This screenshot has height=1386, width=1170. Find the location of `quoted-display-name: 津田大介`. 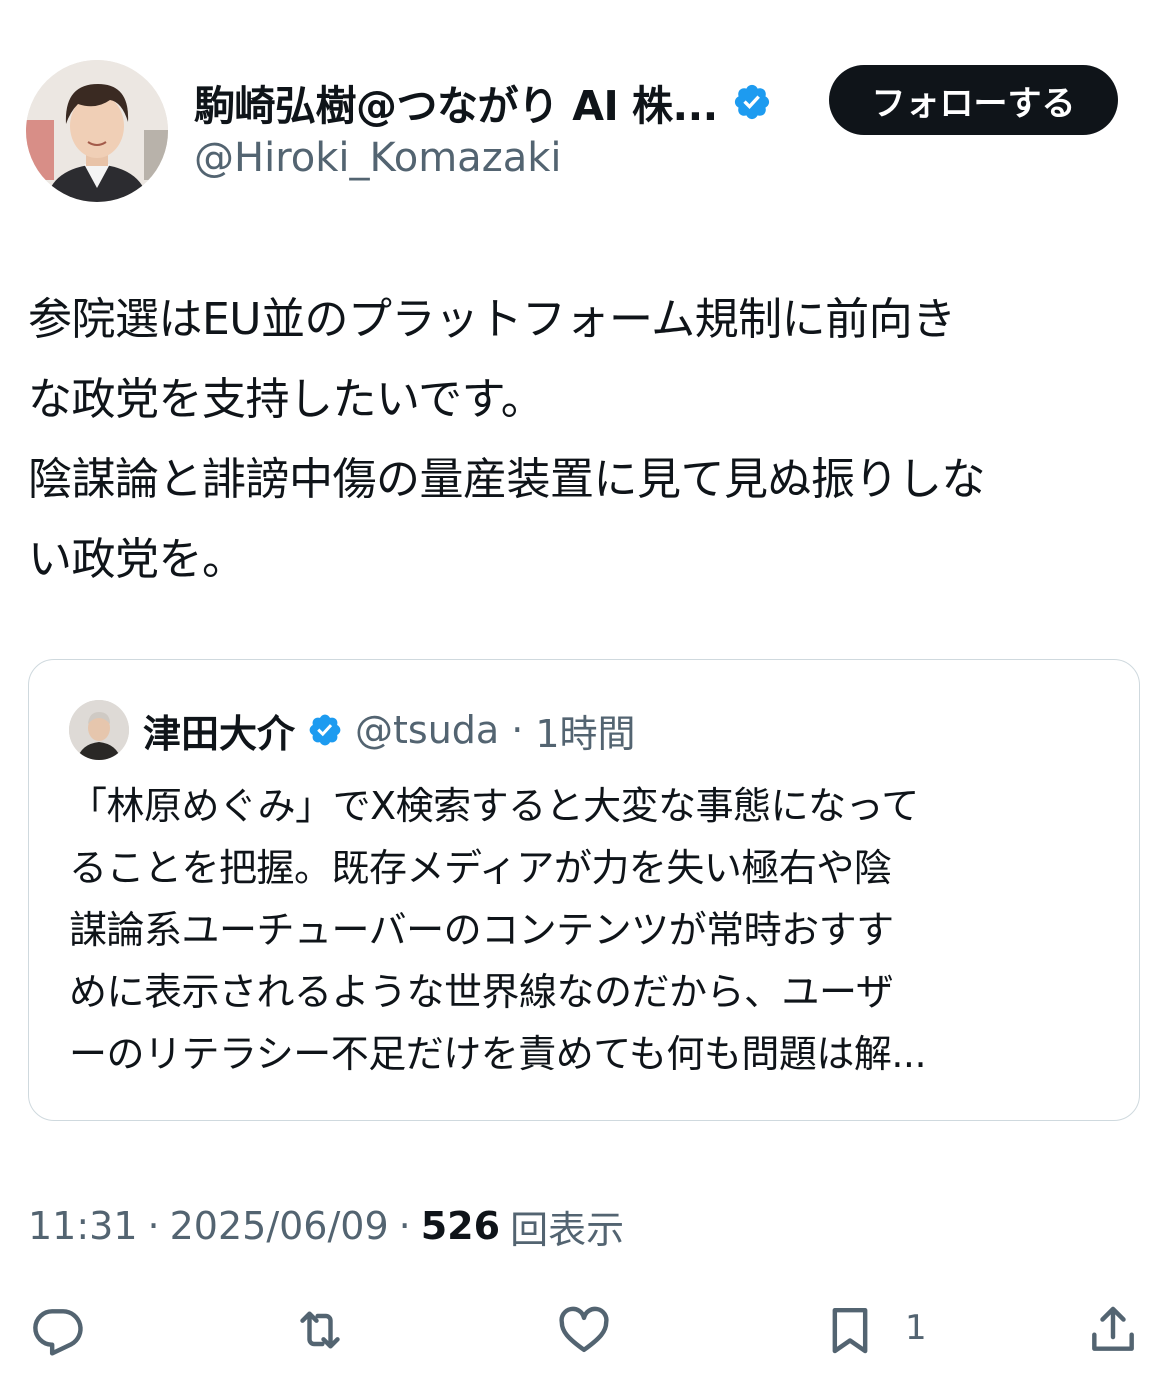

quoted-display-name: 津田大介 is located at coordinates (219, 733).